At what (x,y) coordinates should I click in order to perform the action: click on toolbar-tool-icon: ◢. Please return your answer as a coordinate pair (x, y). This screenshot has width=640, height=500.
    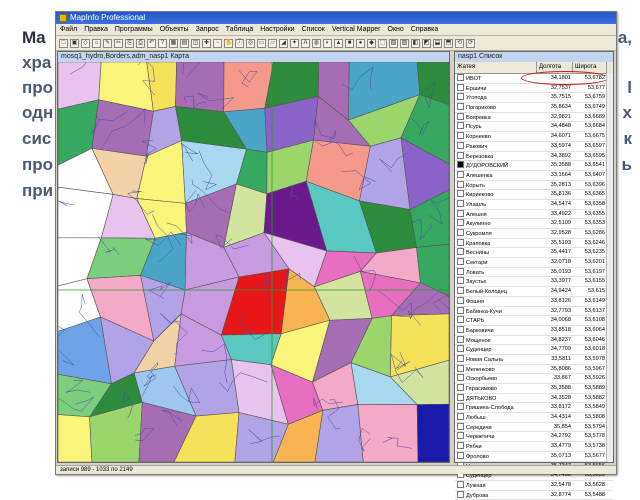
    Looking at the image, I should click on (283, 43).